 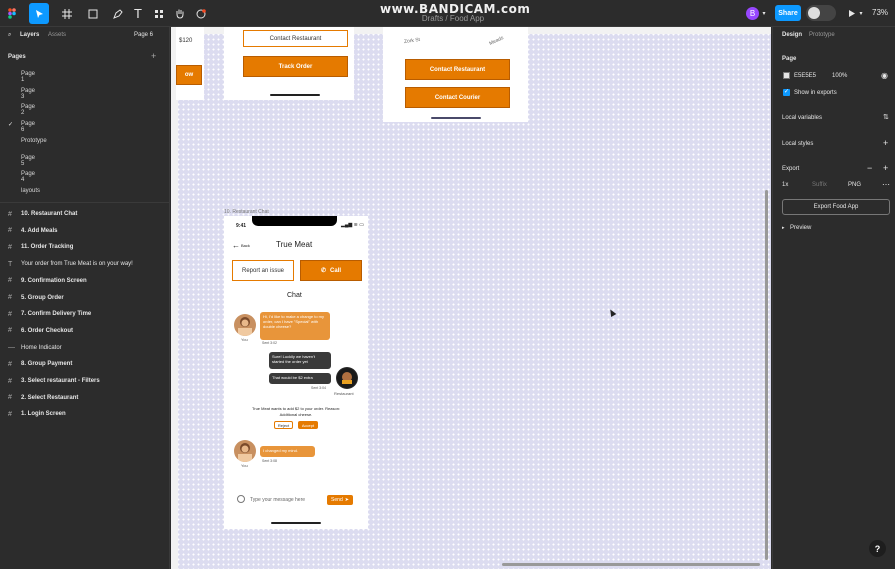 I want to click on layer-item: #7. Confirm Delivery Time, so click(x=49, y=314).